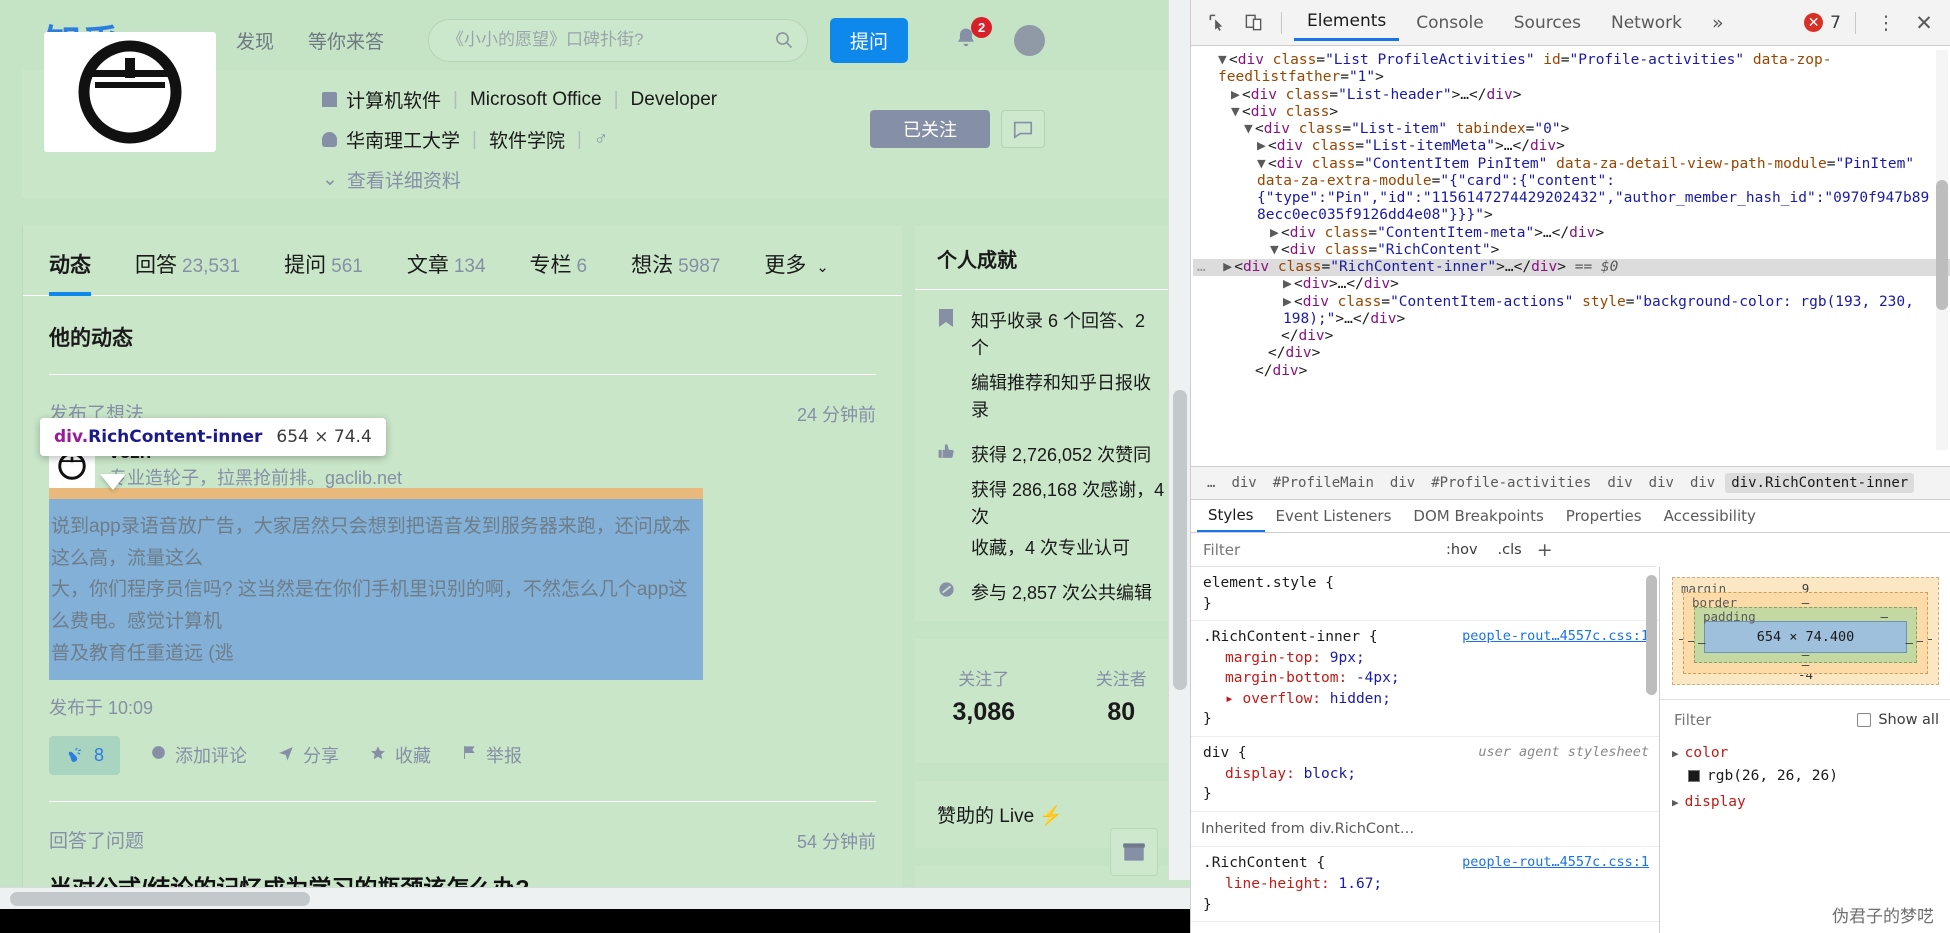  I want to click on devtools-tab-sources: Sources, so click(1547, 23).